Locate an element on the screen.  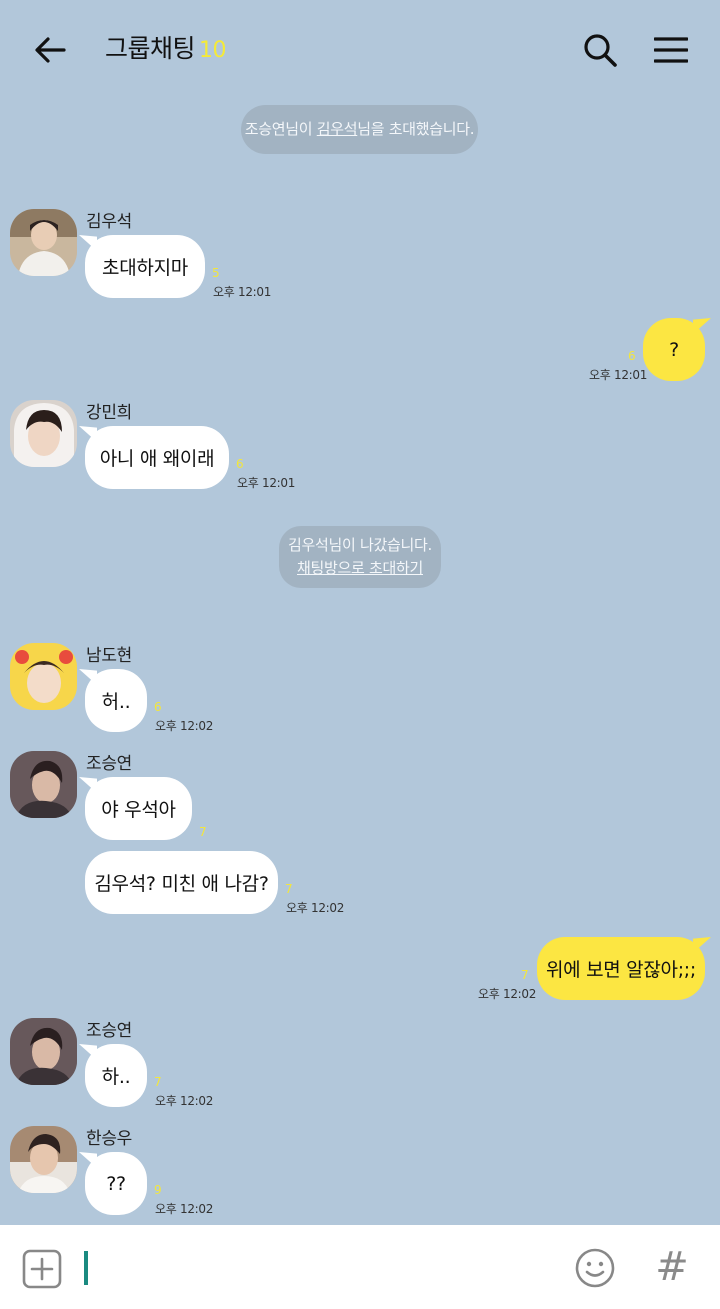
back-button is located at coordinates (50, 50).